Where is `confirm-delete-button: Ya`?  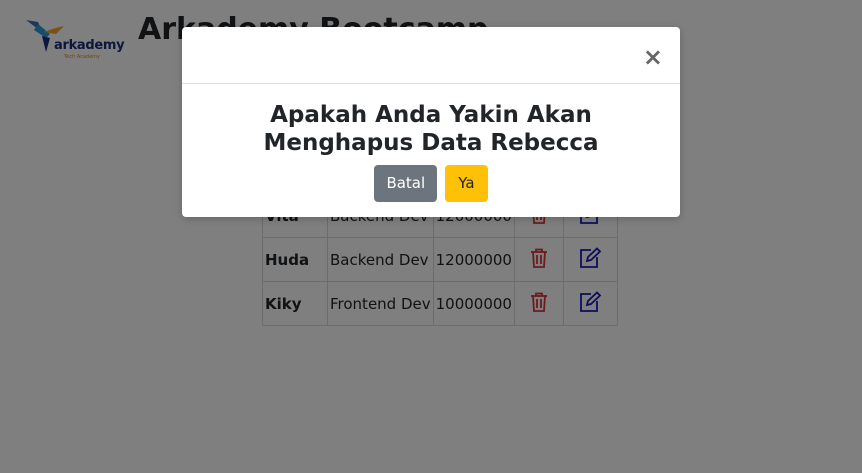 confirm-delete-button: Ya is located at coordinates (466, 183).